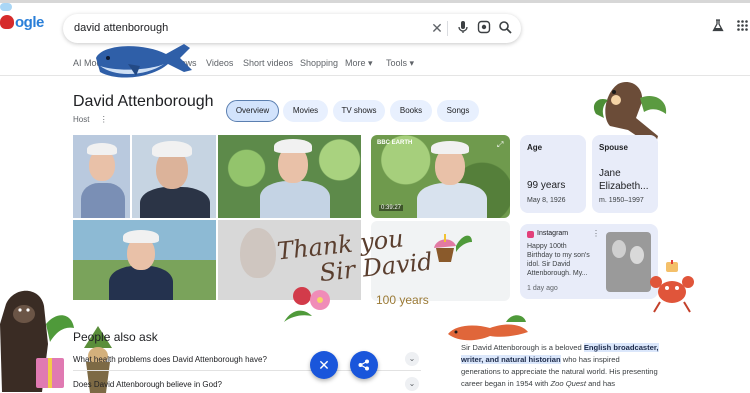 This screenshot has width=750, height=393. What do you see at coordinates (440, 176) in the screenshot?
I see `video-thumbnail: BBC EARTH 0:39:27 ⤢` at bounding box center [440, 176].